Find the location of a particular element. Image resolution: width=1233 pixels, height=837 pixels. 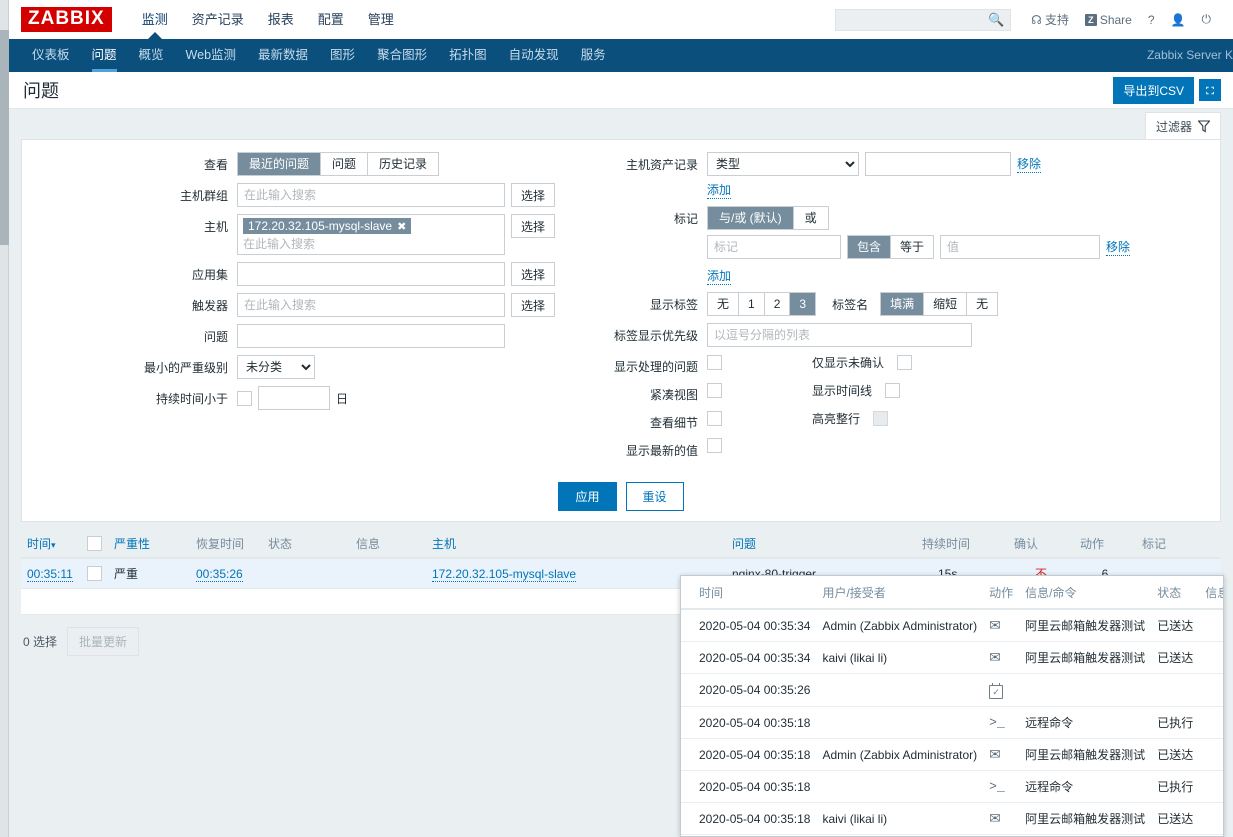

filter-label-show-suppressed: 显示处理的问题 is located at coordinates (655, 367).